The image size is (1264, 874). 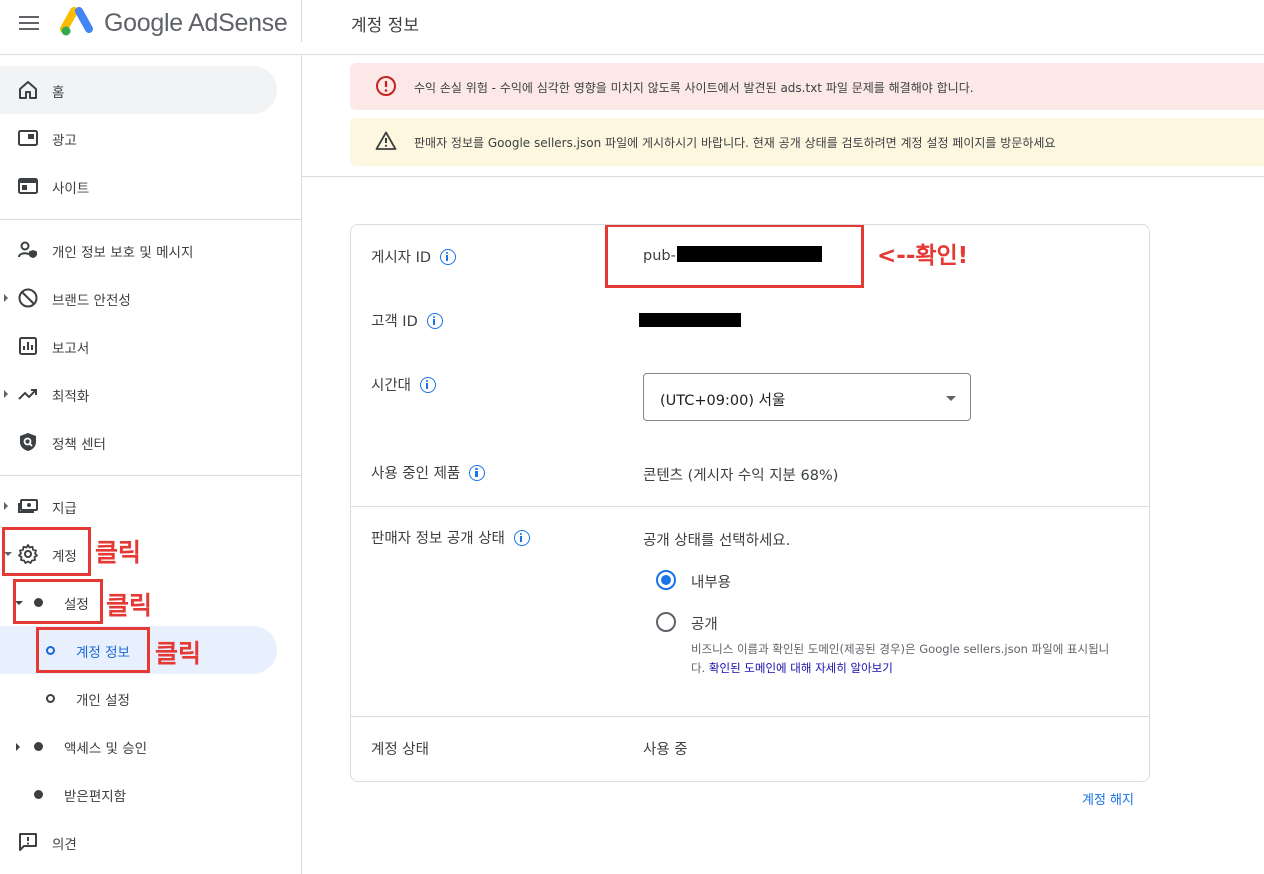 I want to click on annotation-click-account-info: 클릭, so click(x=178, y=653).